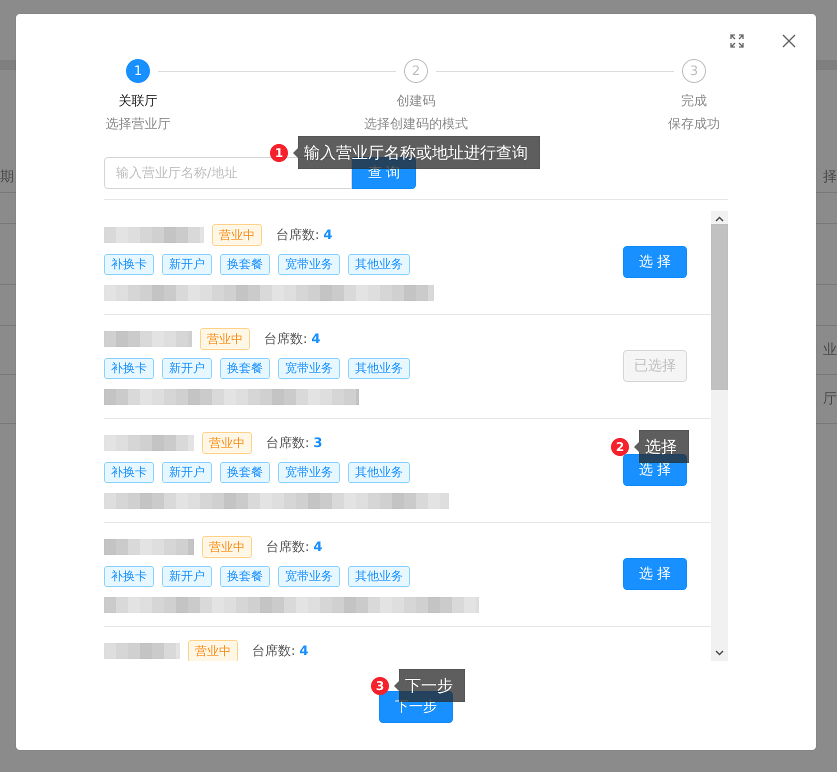  I want to click on step-description: 保存成功, so click(694, 125).